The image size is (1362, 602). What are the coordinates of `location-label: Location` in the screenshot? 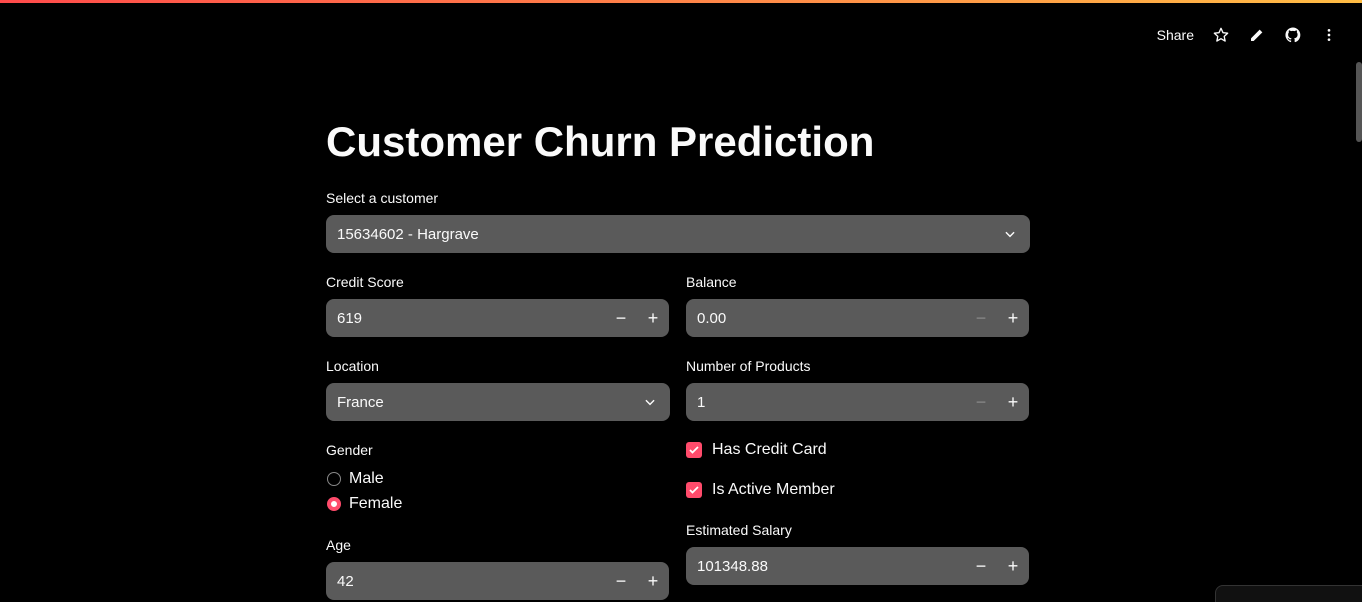 It's located at (352, 366).